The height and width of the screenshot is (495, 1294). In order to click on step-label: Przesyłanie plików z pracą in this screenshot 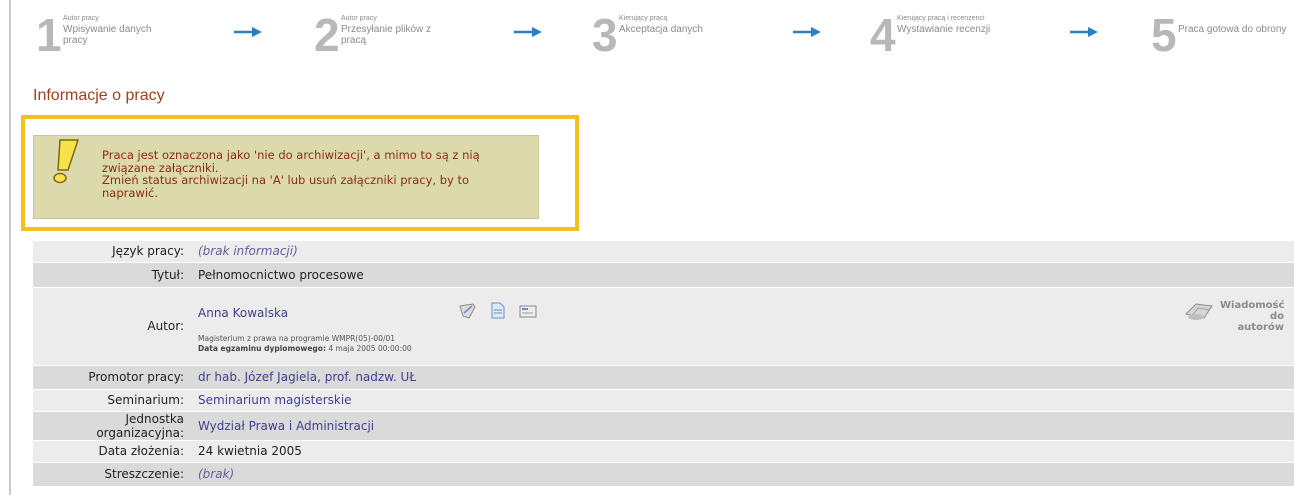, I will do `click(386, 35)`.